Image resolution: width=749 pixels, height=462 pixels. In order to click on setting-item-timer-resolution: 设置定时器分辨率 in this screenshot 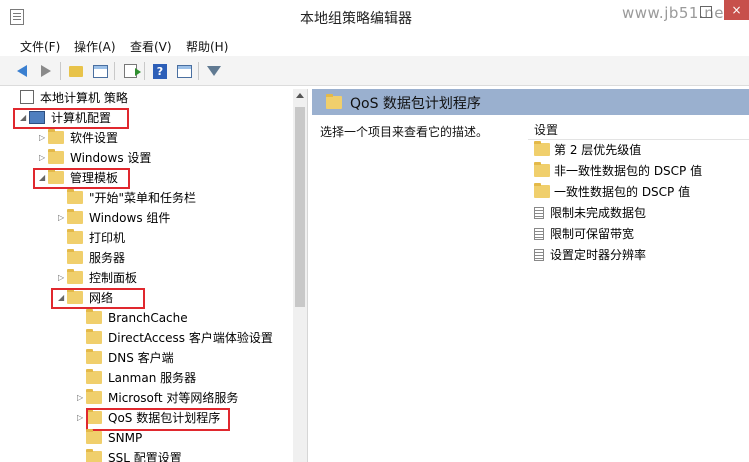, I will do `click(590, 255)`.